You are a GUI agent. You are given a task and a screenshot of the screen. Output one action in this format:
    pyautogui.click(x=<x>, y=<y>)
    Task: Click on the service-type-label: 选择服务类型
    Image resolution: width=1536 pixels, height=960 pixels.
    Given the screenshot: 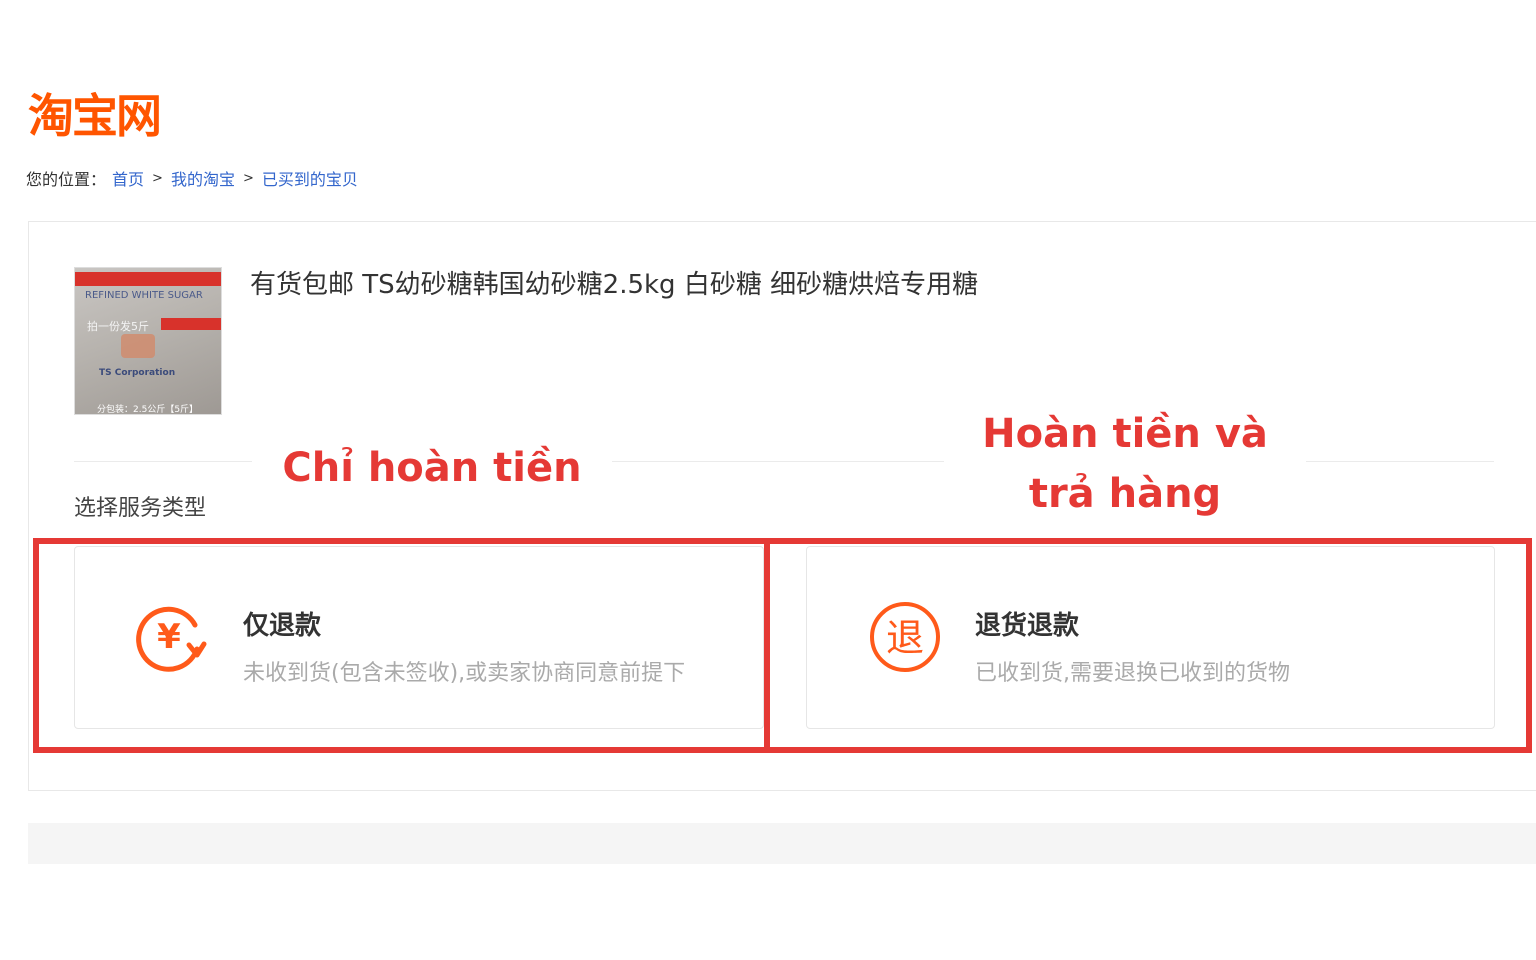 What is the action you would take?
    pyautogui.click(x=140, y=508)
    